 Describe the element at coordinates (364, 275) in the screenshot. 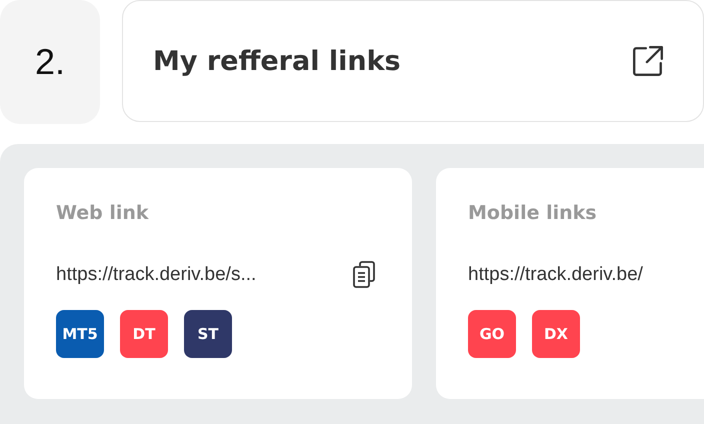

I see `copy-icon` at that location.